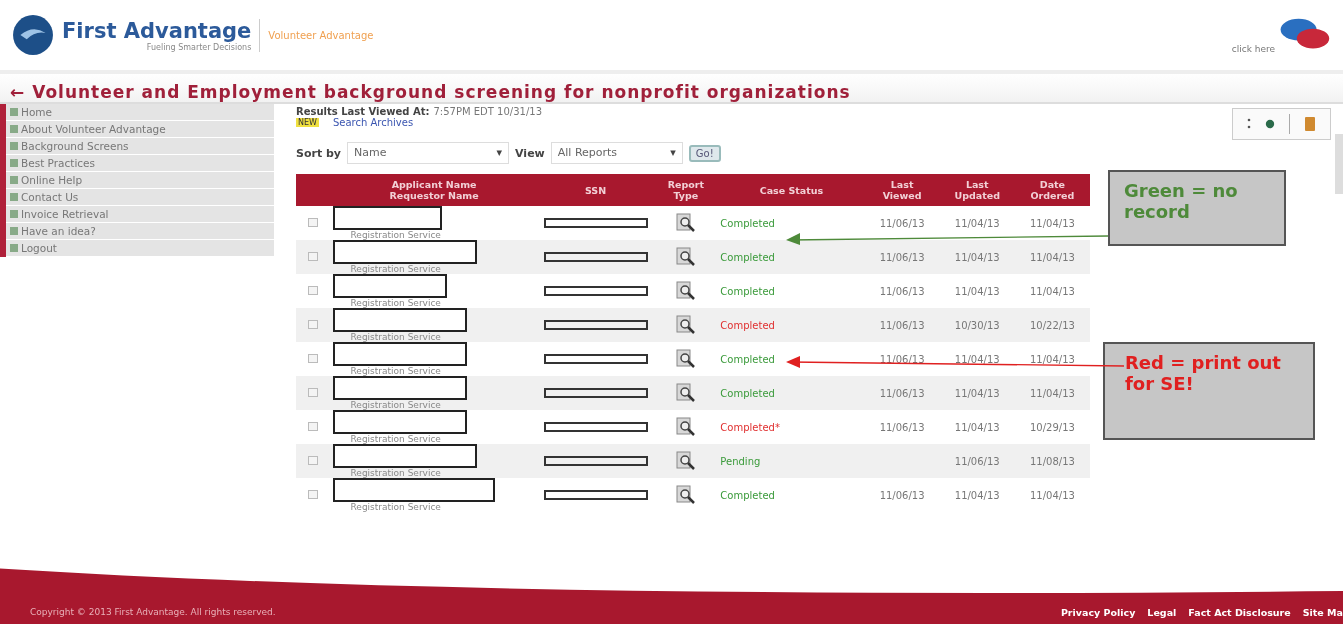 The image size is (1343, 624). I want to click on column-header: Applicant Name Requestor Name, so click(434, 190).